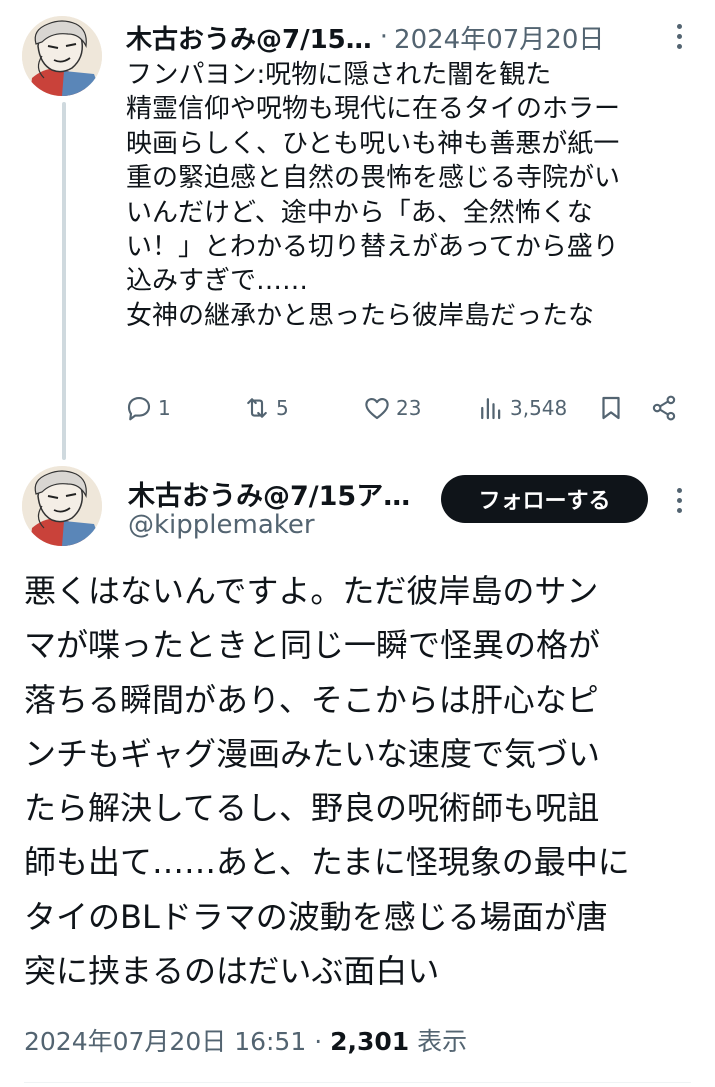 Image resolution: width=715 pixels, height=1087 pixels. What do you see at coordinates (679, 36) in the screenshot?
I see `tweet1-more-icon` at bounding box center [679, 36].